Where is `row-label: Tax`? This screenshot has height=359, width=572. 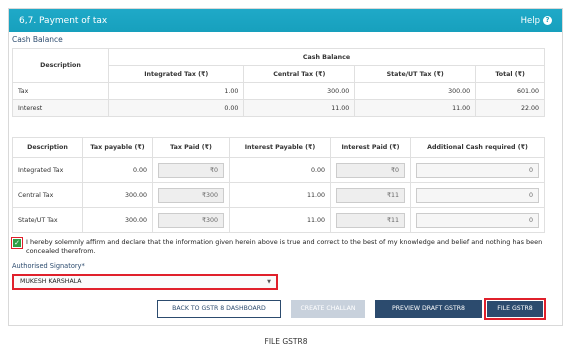 row-label: Tax is located at coordinates (60, 91).